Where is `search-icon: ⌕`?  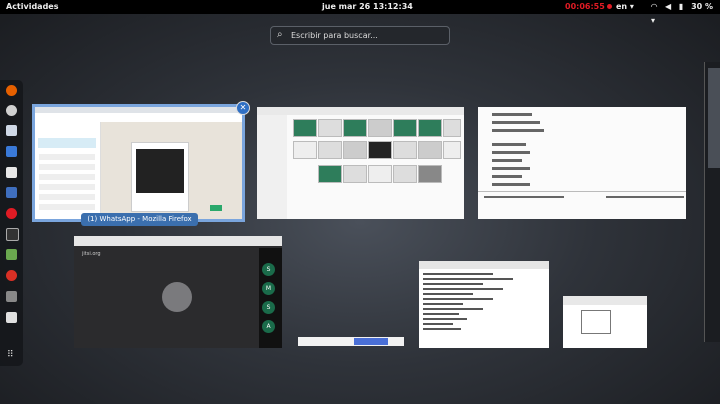
search-icon: ⌕ is located at coordinates (280, 34).